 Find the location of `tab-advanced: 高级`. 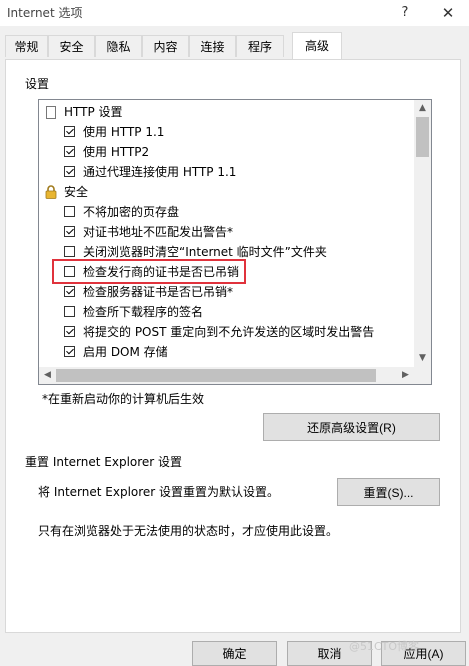

tab-advanced: 高级 is located at coordinates (317, 45).